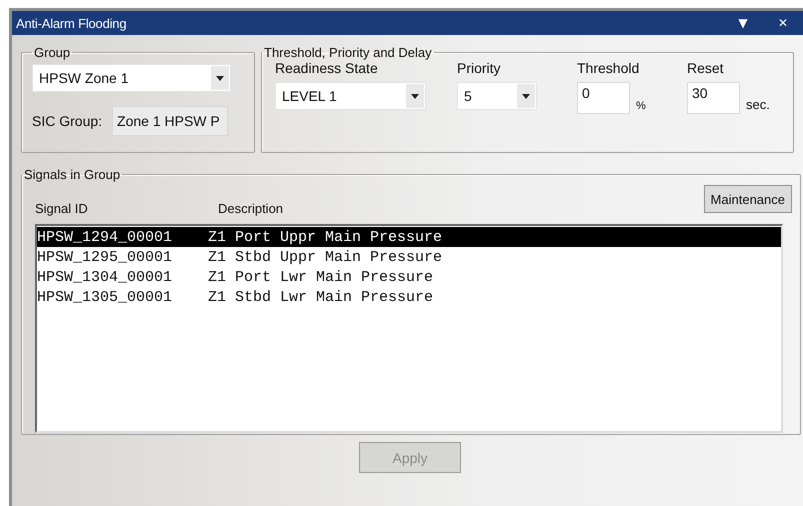 The image size is (803, 506). I want to click on signal-row: HPSW_1304_00001 Z1 Port Lwr Main Pressure, so click(409, 277).